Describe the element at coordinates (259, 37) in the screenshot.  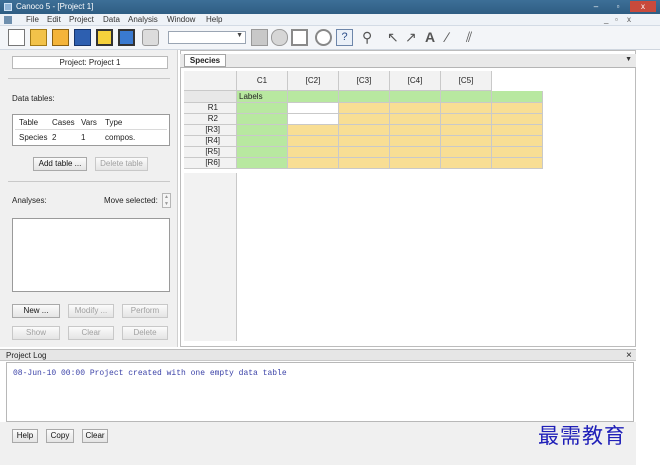
I see `graph-icon` at that location.